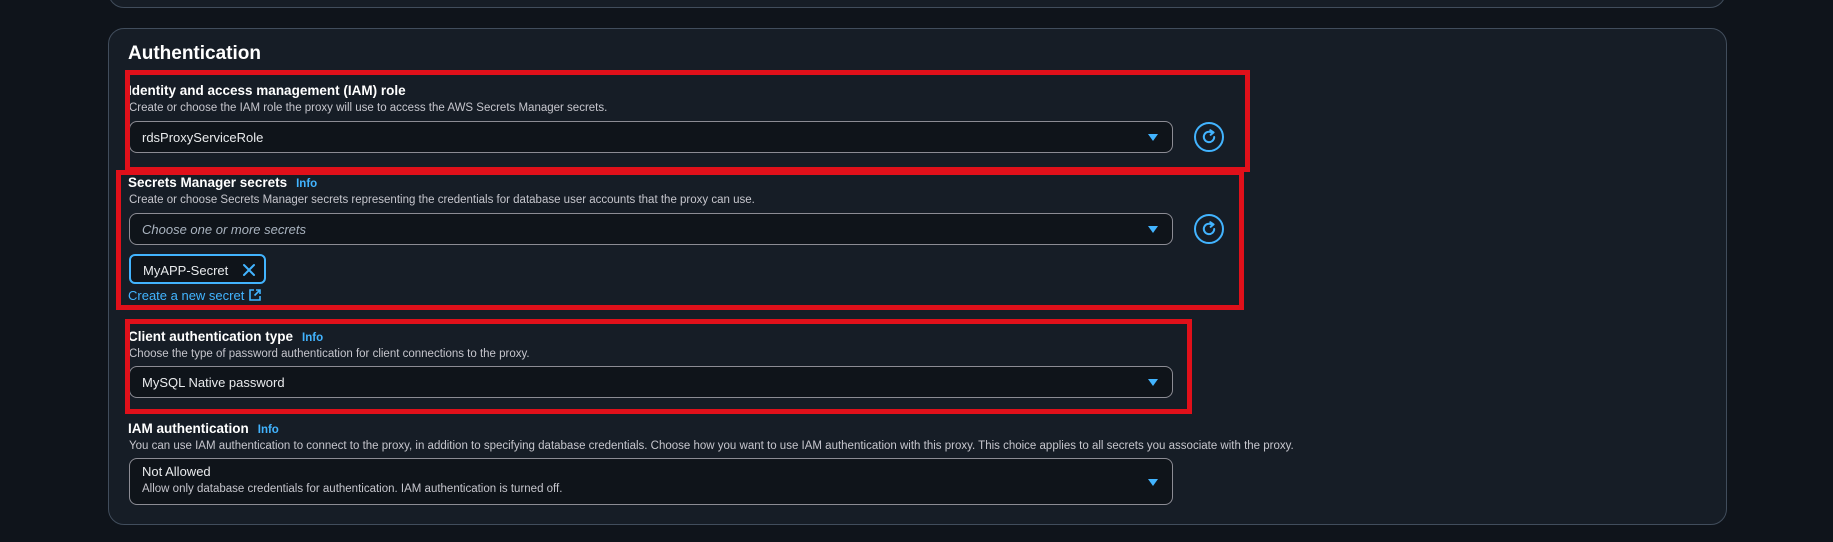 Image resolution: width=1833 pixels, height=542 pixels. What do you see at coordinates (917, 4) in the screenshot?
I see `previous-section-panel` at bounding box center [917, 4].